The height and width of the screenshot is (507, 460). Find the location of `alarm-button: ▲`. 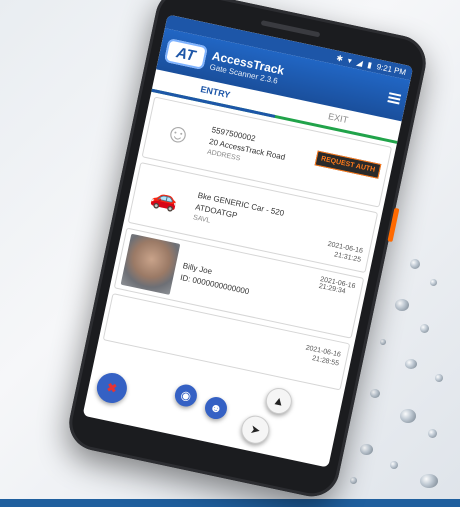

alarm-button: ▲ is located at coordinates (279, 401).